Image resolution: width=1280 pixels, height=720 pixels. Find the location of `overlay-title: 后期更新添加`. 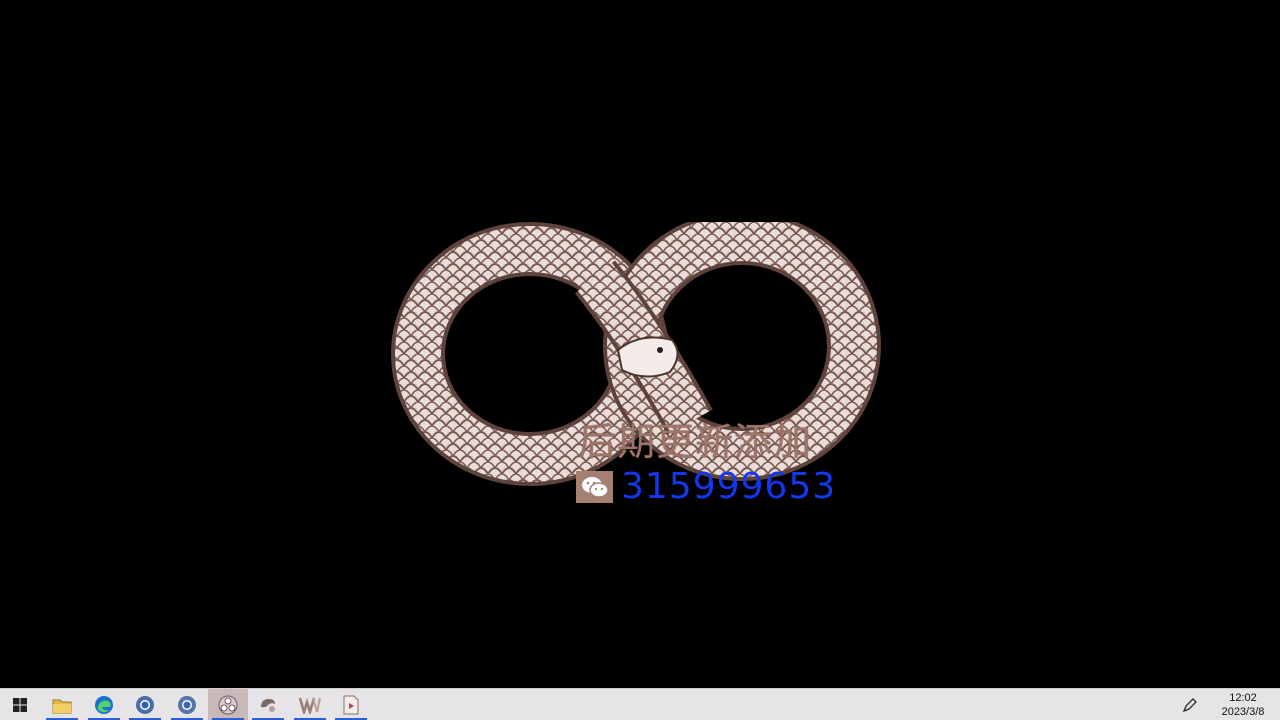

overlay-title: 后期更新添加 is located at coordinates (695, 442).